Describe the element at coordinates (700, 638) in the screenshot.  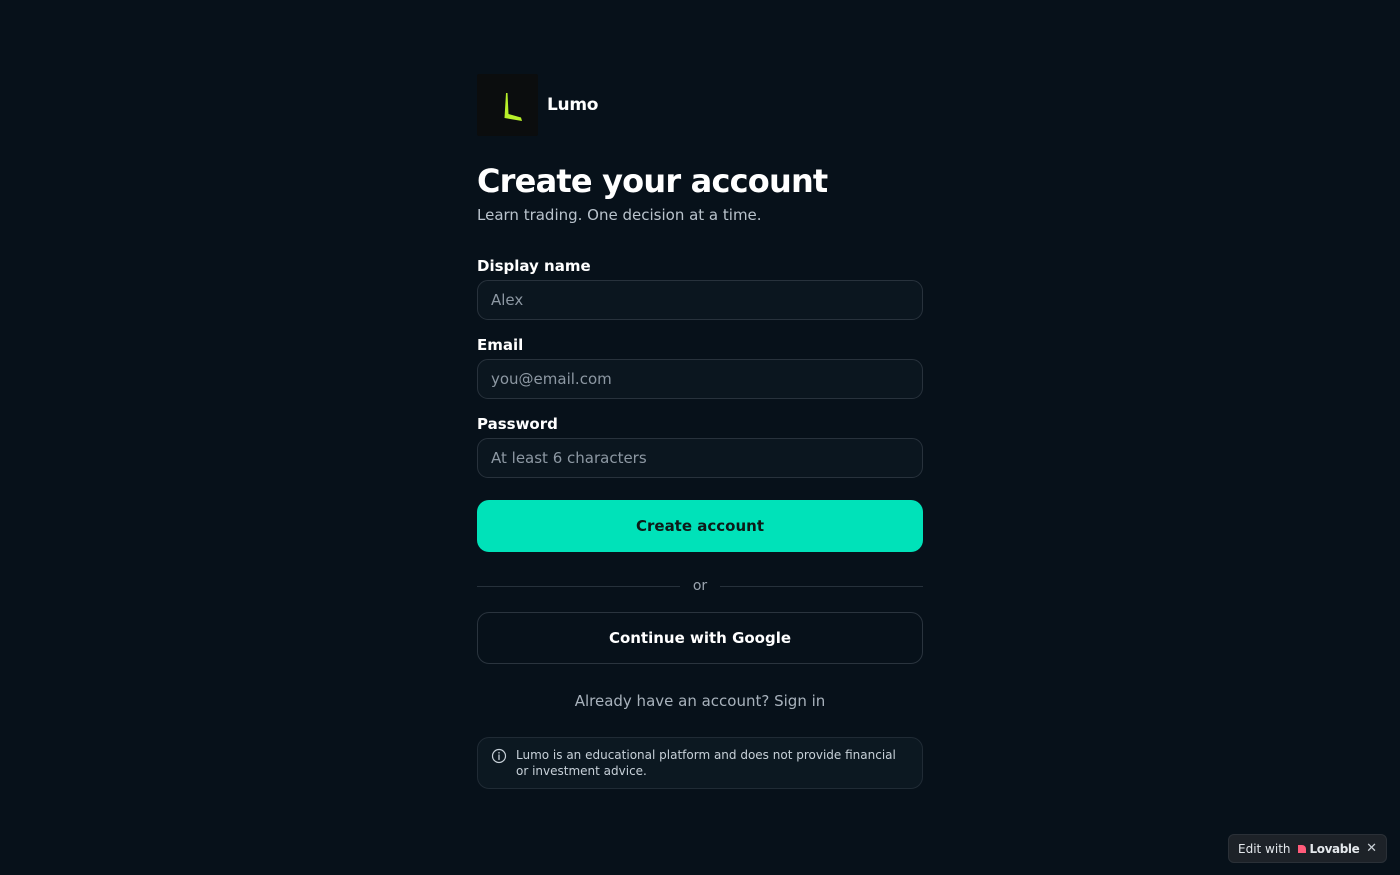
I see `continue-with-google-button: Continue with Google` at that location.